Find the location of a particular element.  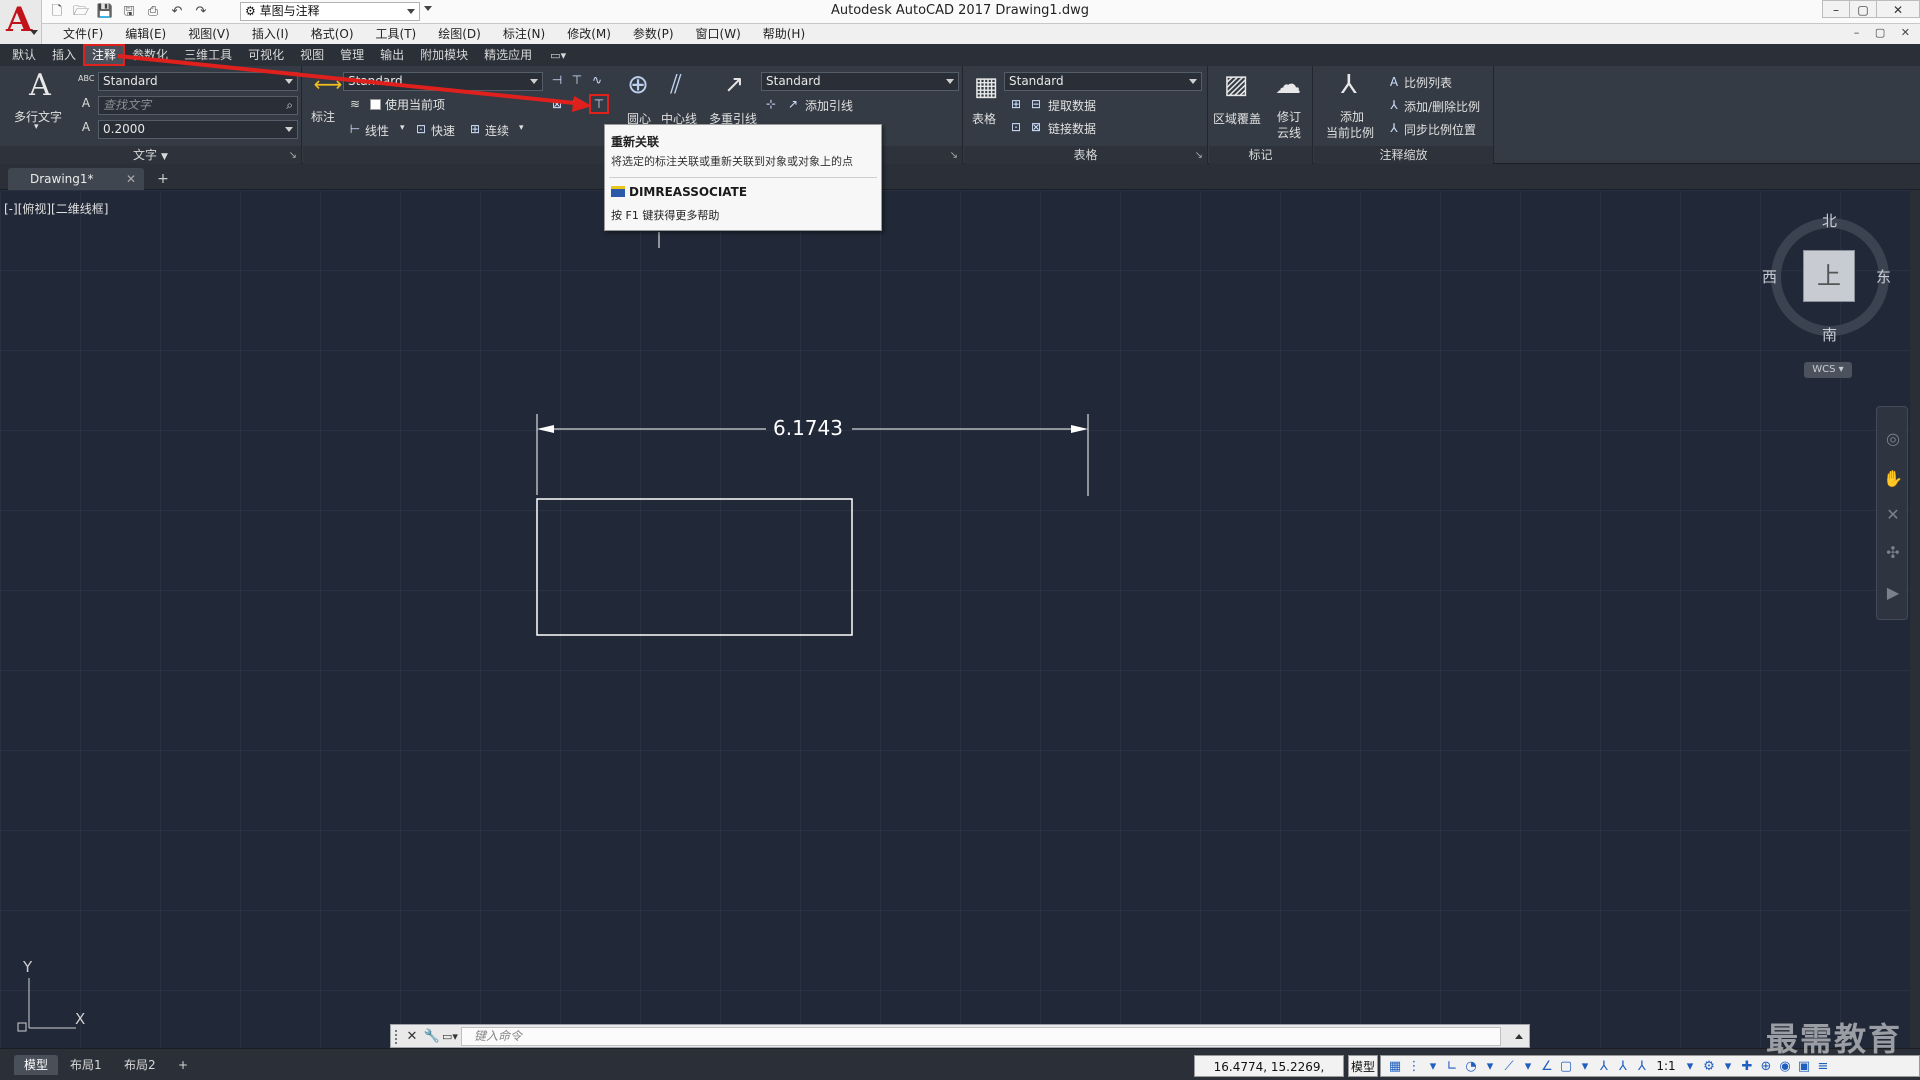

annotation-visibility-icon: ⅄ is located at coordinates (1604, 1066).